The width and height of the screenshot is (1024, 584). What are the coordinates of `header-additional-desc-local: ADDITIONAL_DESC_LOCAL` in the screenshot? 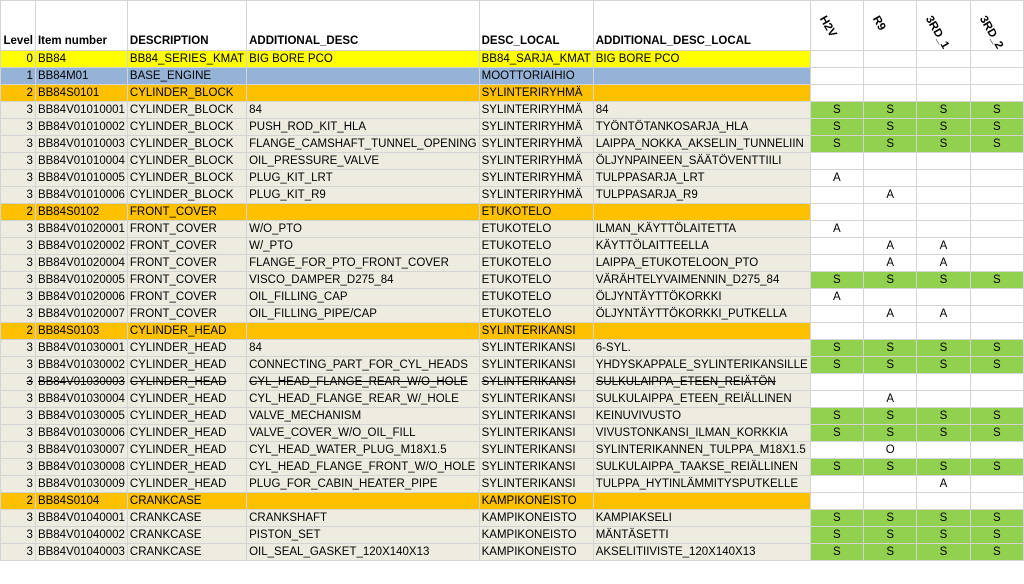 It's located at (701, 25).